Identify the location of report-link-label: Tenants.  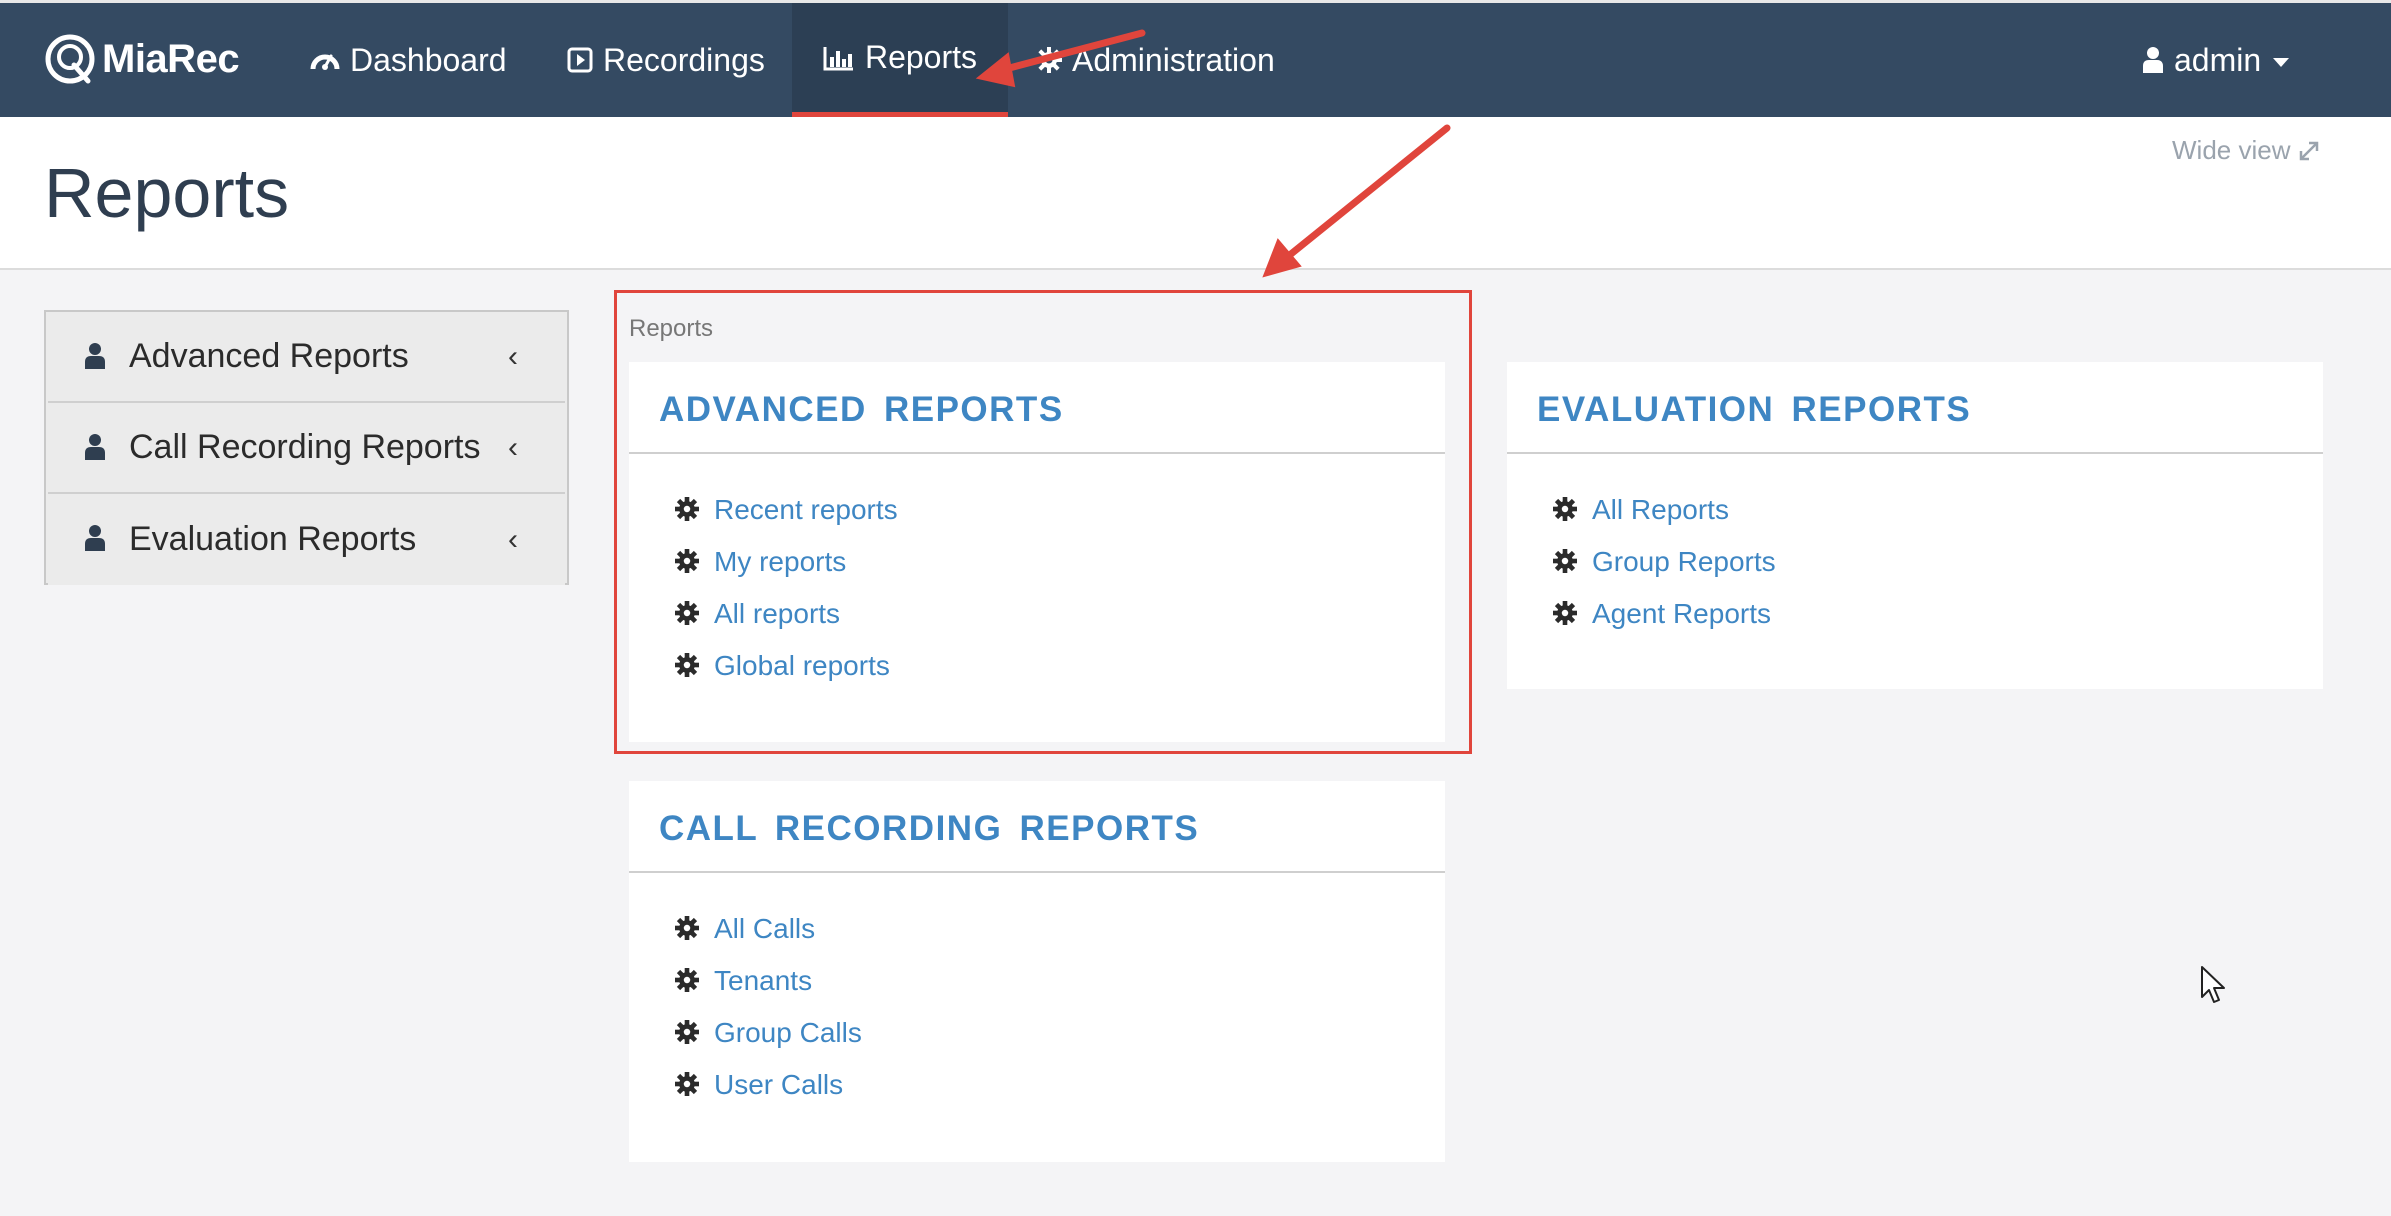
(763, 980).